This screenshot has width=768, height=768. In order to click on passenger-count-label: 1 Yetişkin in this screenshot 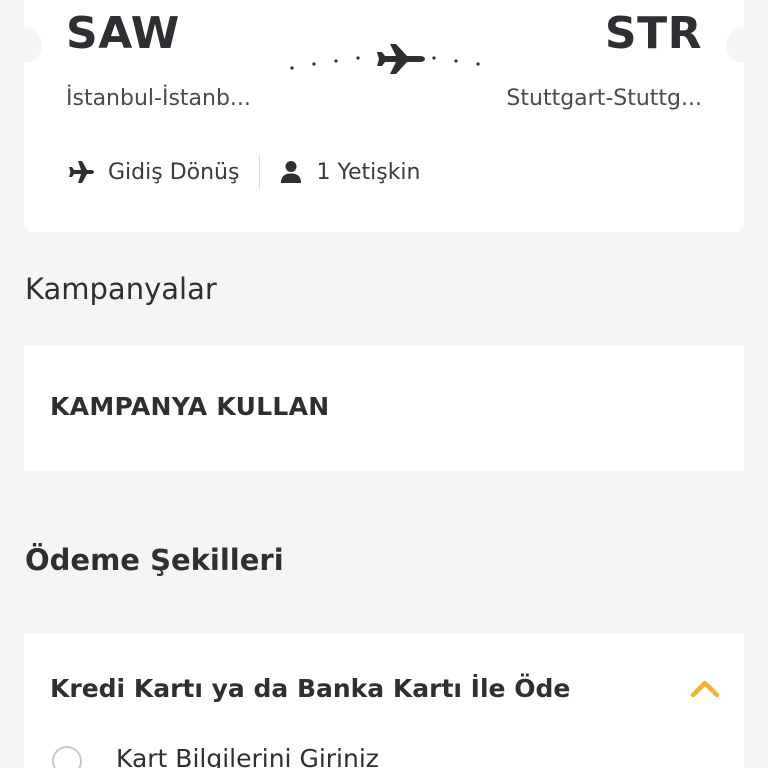, I will do `click(368, 172)`.